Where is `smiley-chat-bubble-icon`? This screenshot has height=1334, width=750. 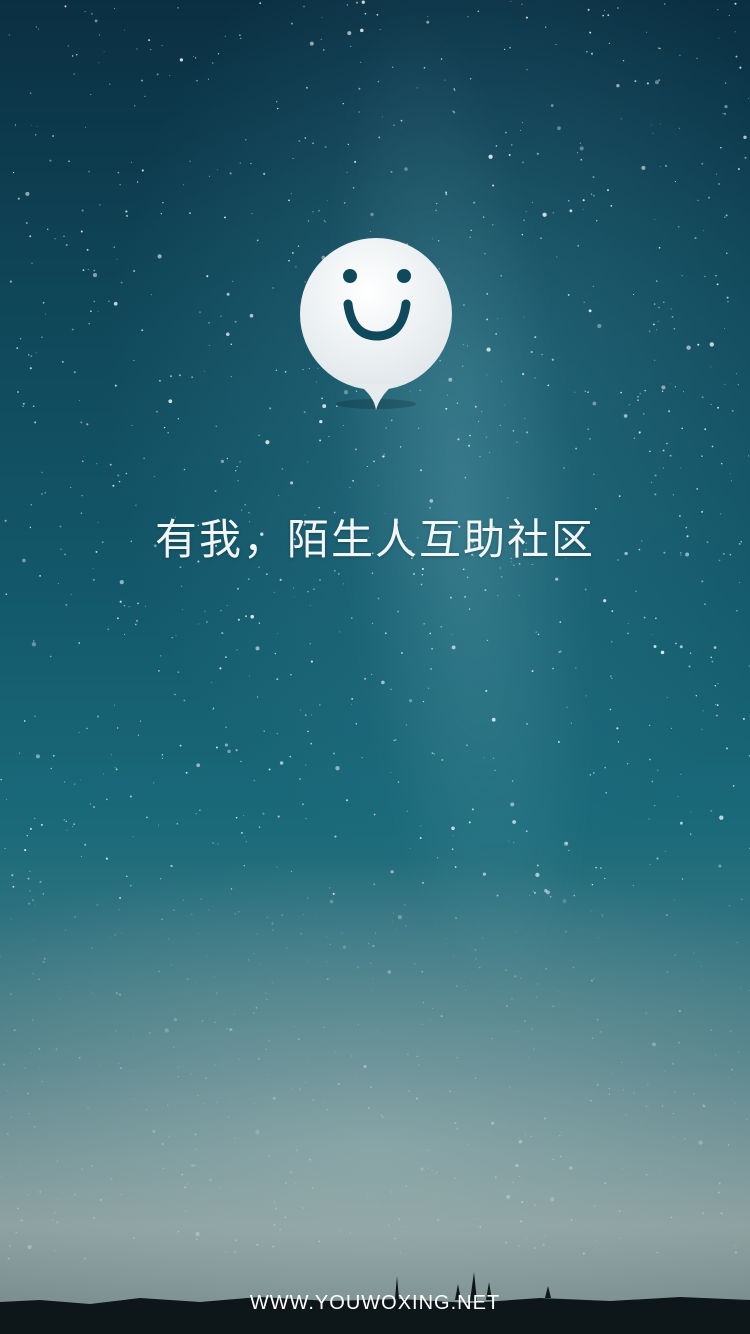
smiley-chat-bubble-icon is located at coordinates (376, 324).